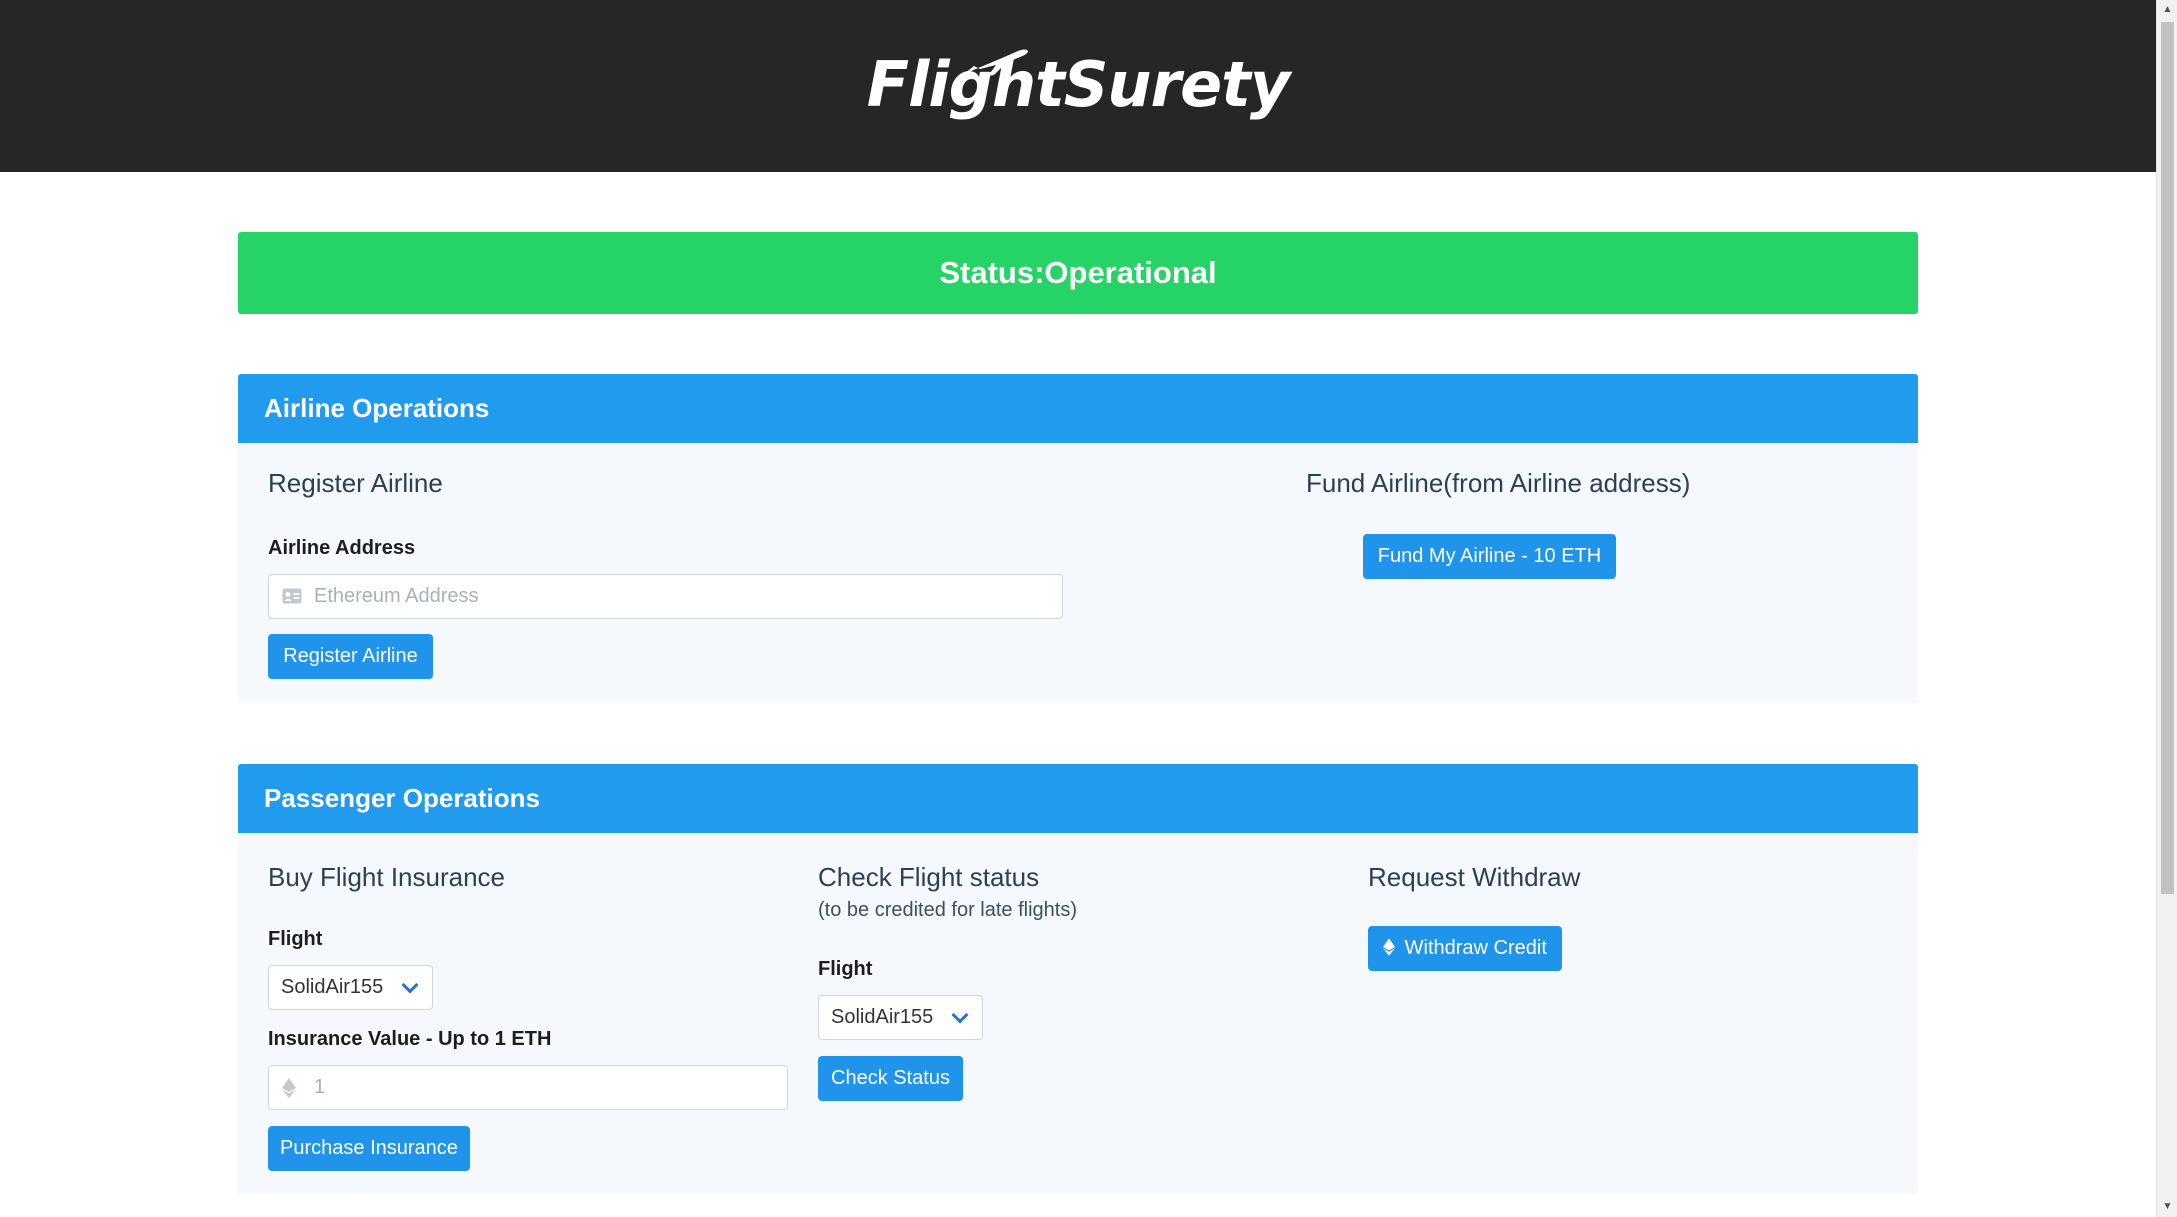 Image resolution: width=2177 pixels, height=1217 pixels. I want to click on check-flight-label: Flight, so click(845, 969).